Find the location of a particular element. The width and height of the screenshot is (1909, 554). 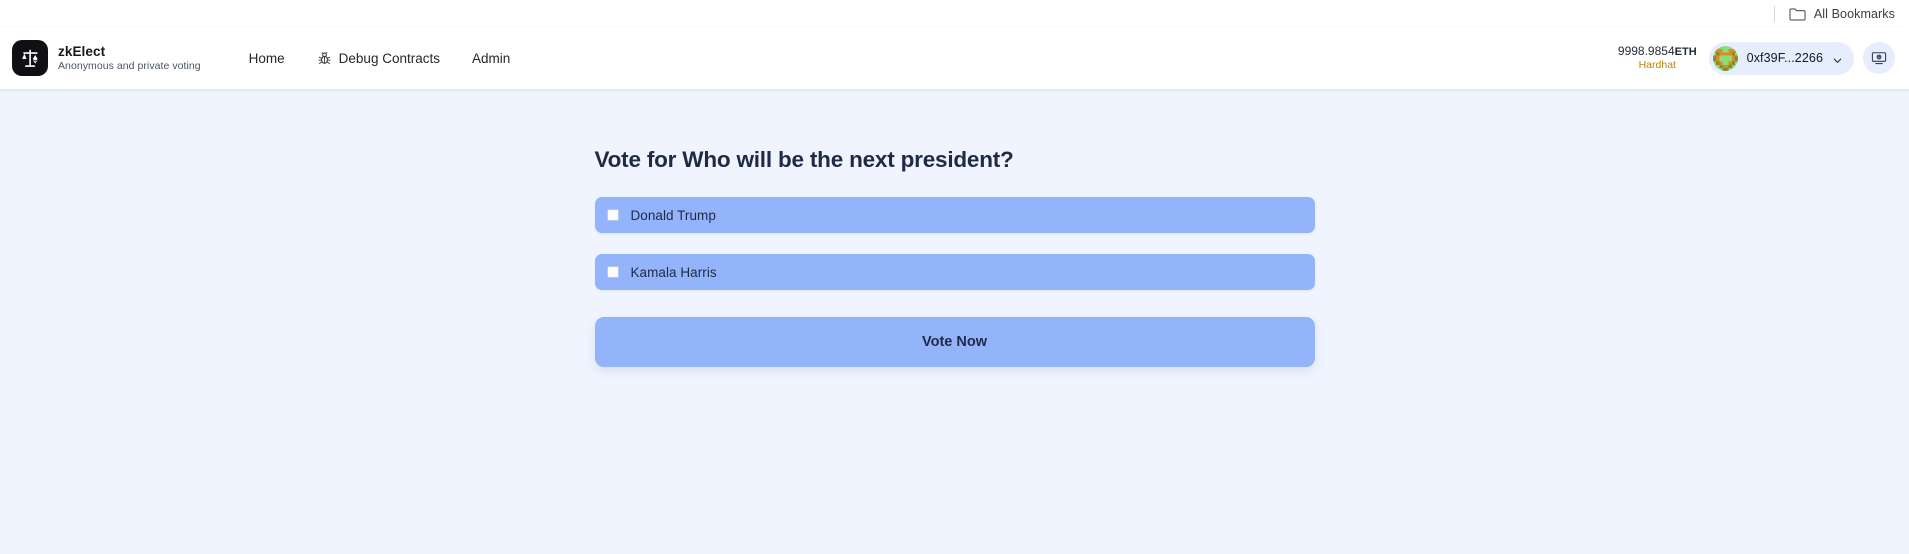

nav-item-admin: Admin is located at coordinates (491, 58).